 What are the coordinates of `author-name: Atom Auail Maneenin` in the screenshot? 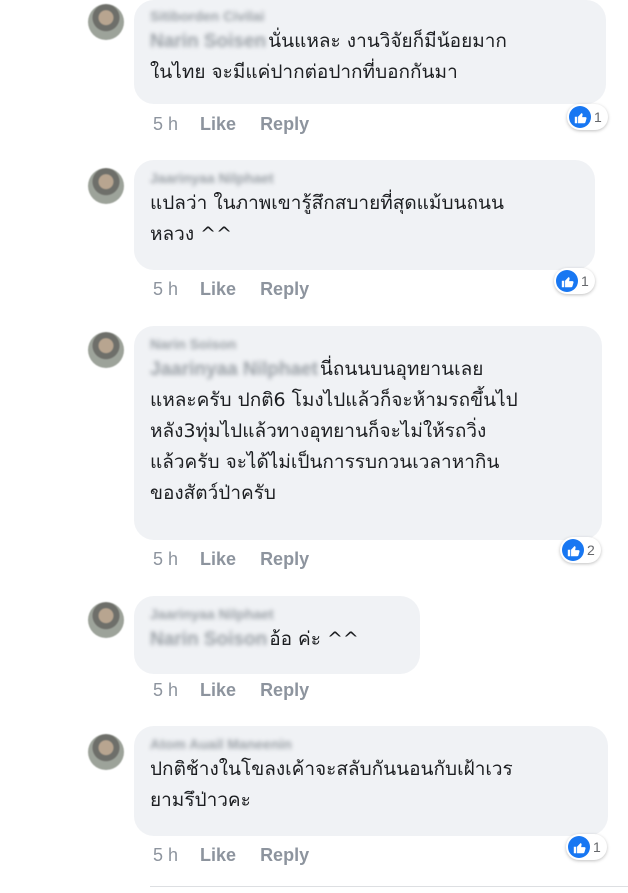 It's located at (371, 744).